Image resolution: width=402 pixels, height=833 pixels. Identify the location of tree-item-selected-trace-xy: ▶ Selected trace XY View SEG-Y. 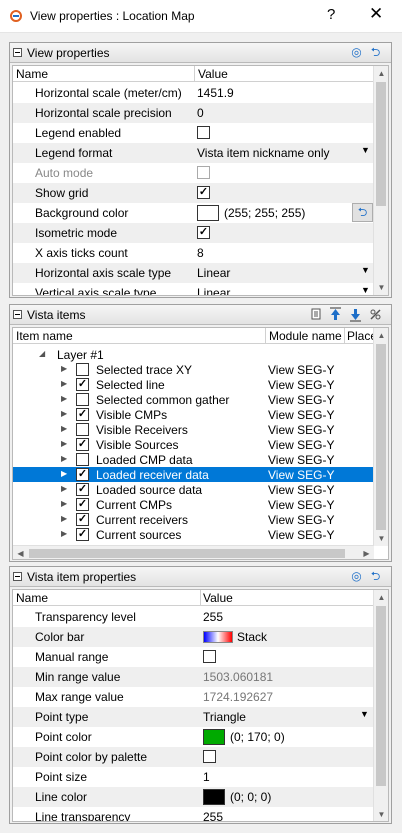
(200, 369).